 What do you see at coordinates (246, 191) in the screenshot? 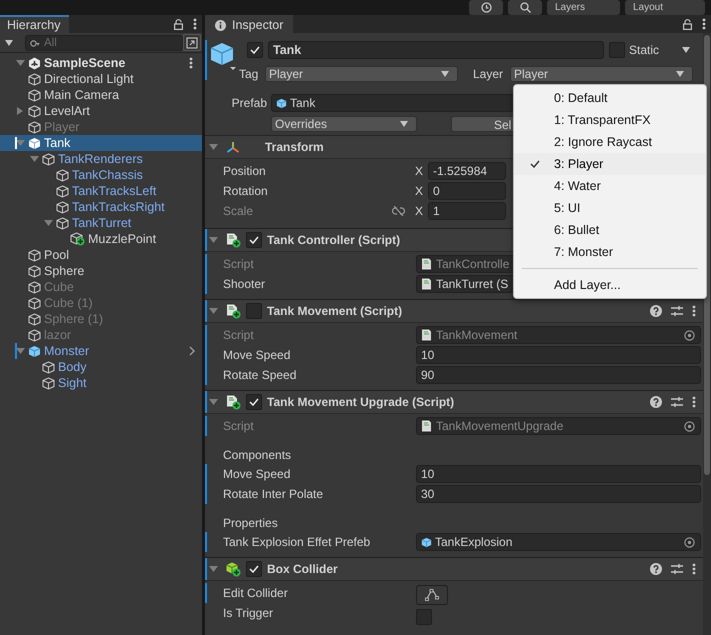
I see `property-label: Rotation` at bounding box center [246, 191].